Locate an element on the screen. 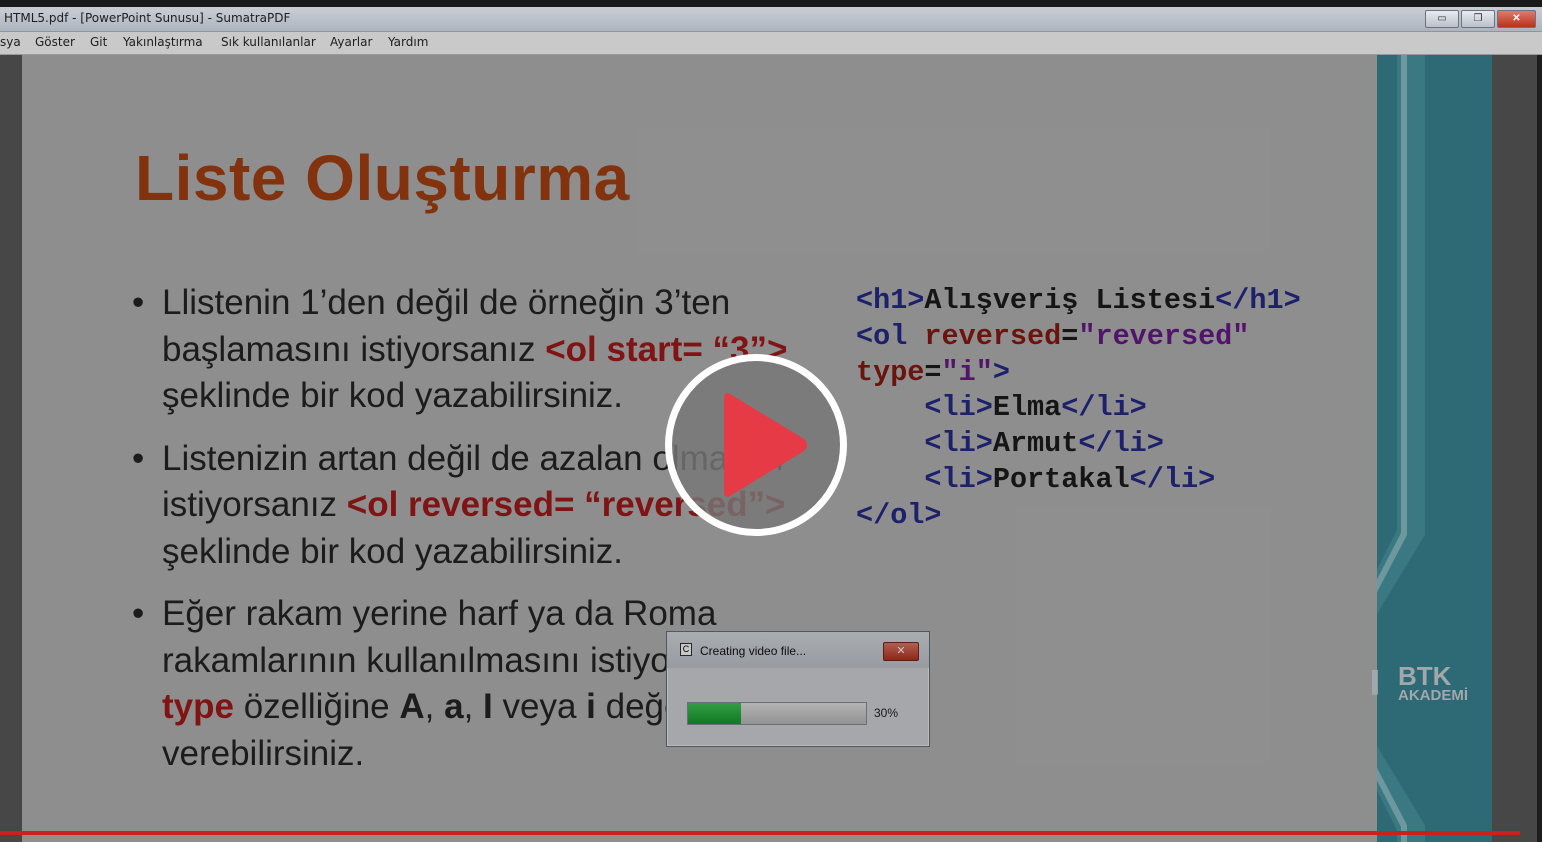 The height and width of the screenshot is (842, 1542). maximize-button: ❐ is located at coordinates (1478, 19).